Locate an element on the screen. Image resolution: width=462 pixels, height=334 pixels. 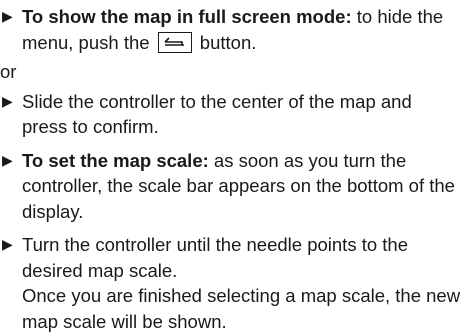
back-arrow-icon is located at coordinates (174, 41).